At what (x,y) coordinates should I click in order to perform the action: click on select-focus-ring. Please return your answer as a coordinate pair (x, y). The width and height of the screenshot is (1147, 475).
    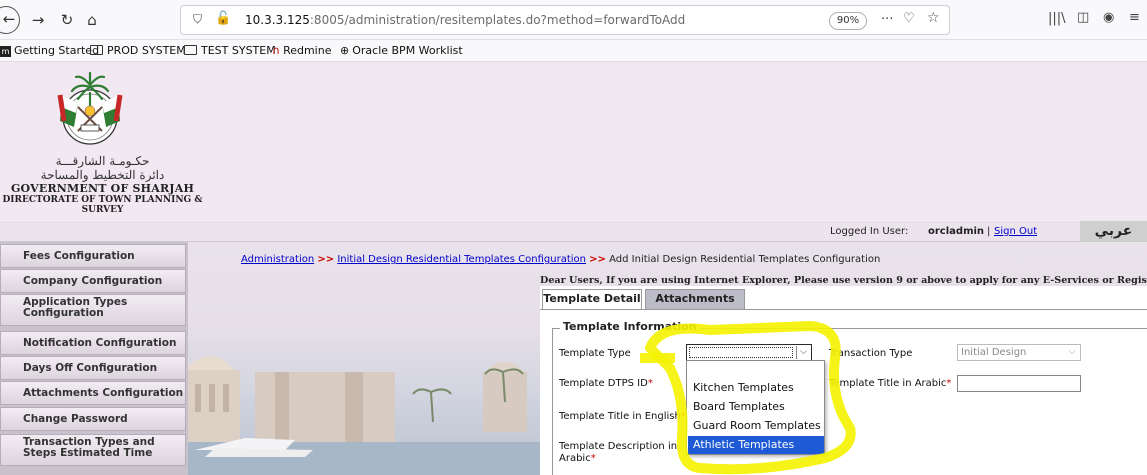
    Looking at the image, I should click on (741, 352).